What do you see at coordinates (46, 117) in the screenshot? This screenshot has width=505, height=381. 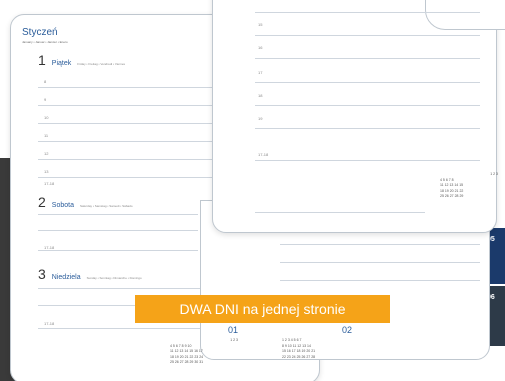 I see `hour-label: 10` at bounding box center [46, 117].